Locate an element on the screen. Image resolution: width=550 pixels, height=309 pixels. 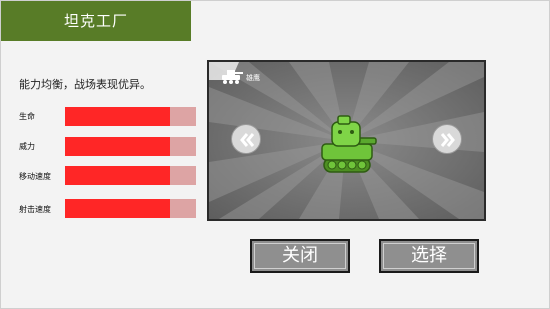
stat-label-health: 生命 is located at coordinates (27, 116).